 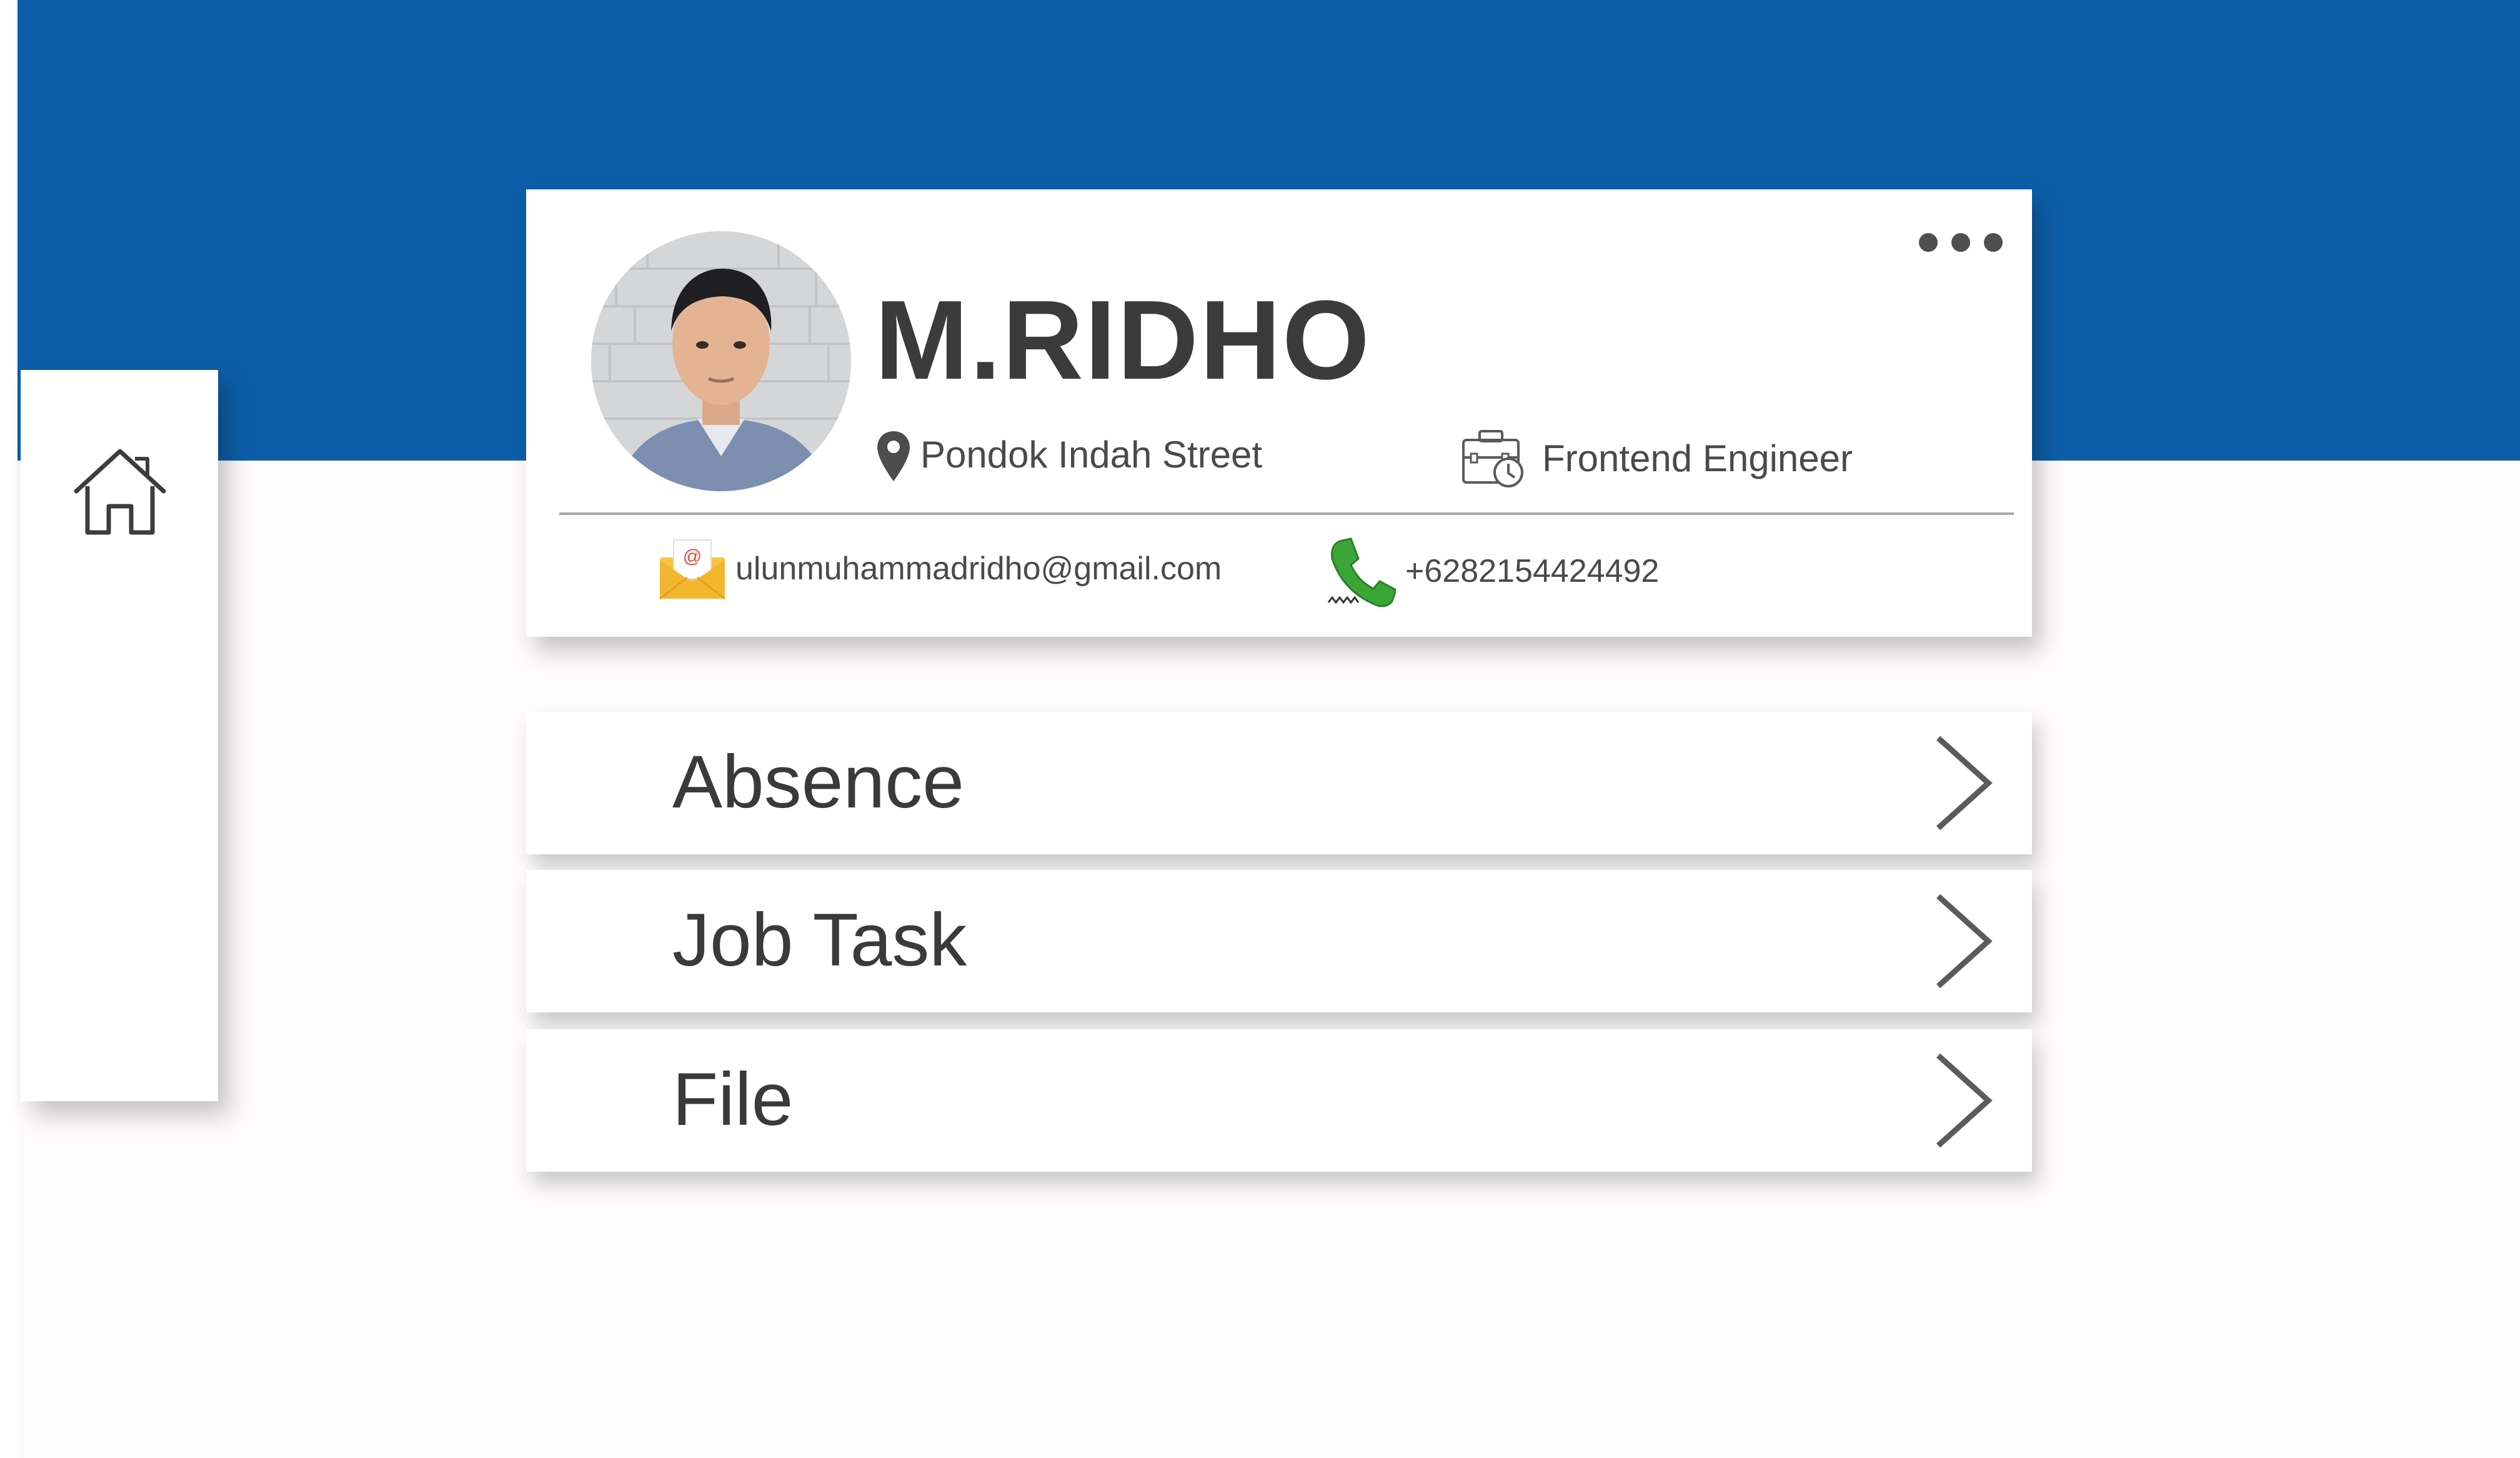 What do you see at coordinates (692, 569) in the screenshot?
I see `email-envelope-icon: @` at bounding box center [692, 569].